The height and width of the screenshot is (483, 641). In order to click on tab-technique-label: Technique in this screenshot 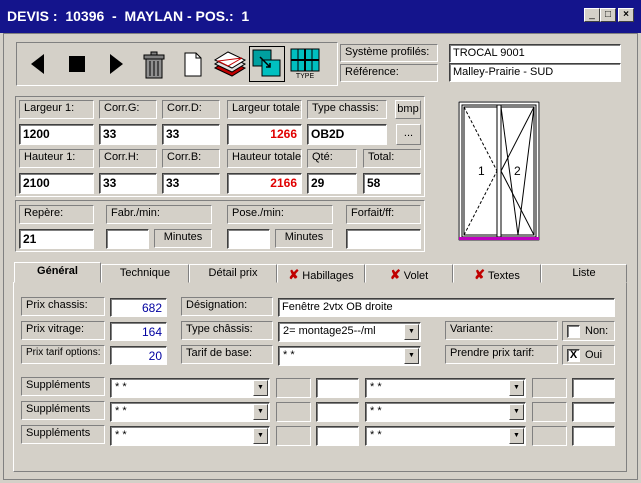, I will do `click(145, 273)`.